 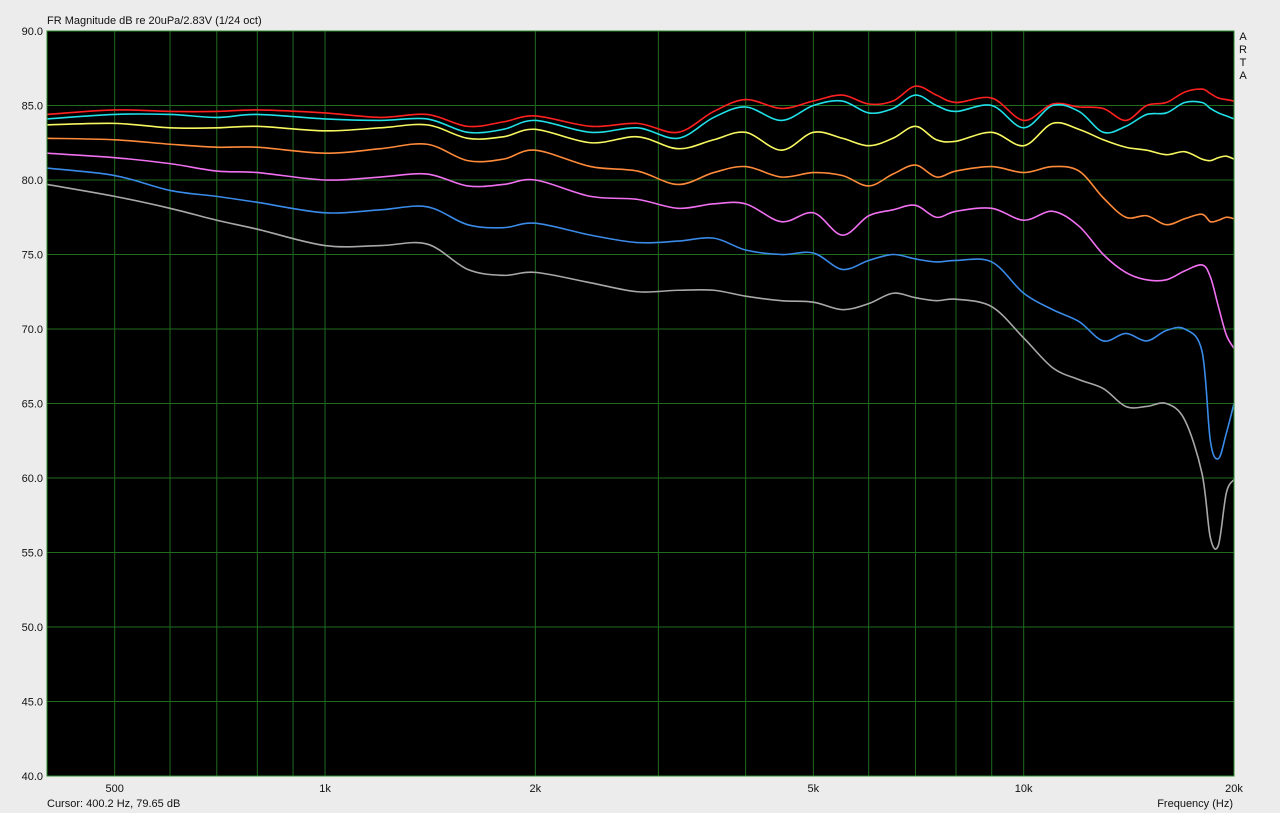 What do you see at coordinates (32, 181) in the screenshot?
I see `y-tick-label: 80.0` at bounding box center [32, 181].